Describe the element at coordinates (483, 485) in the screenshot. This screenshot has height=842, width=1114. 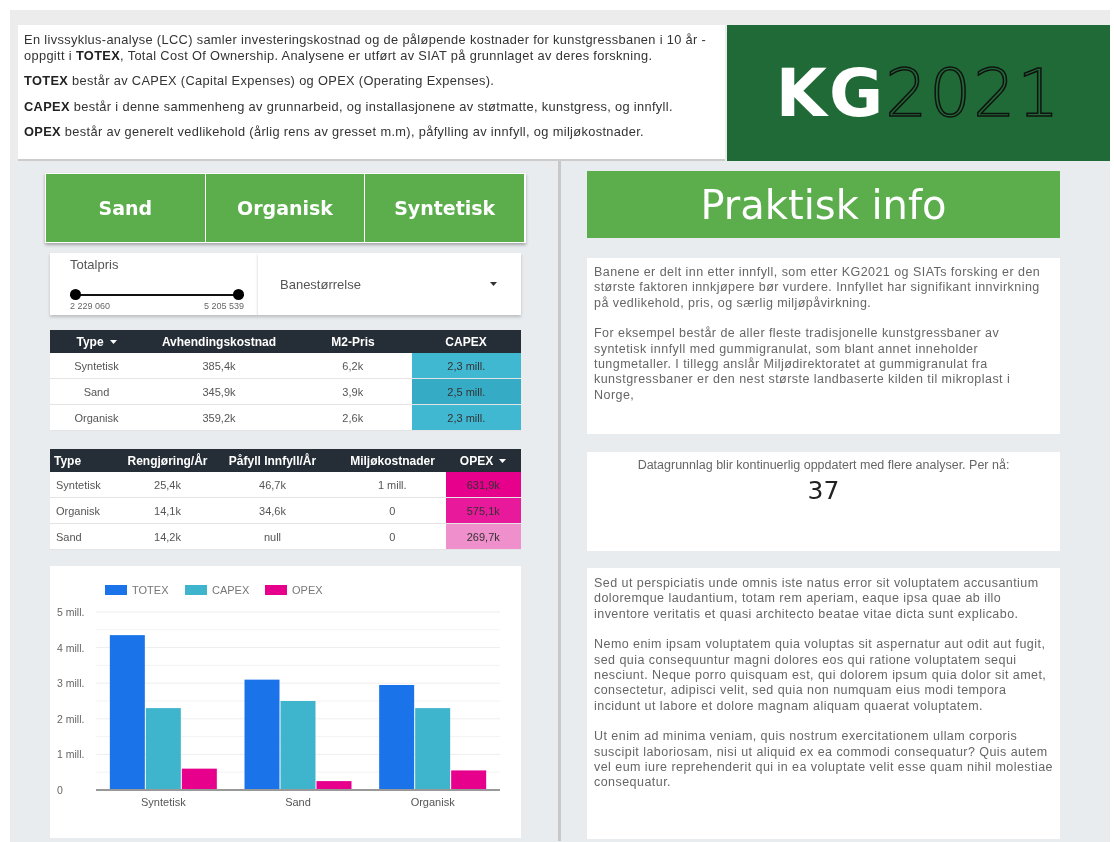
I see `table-cell: 631,9k` at that location.